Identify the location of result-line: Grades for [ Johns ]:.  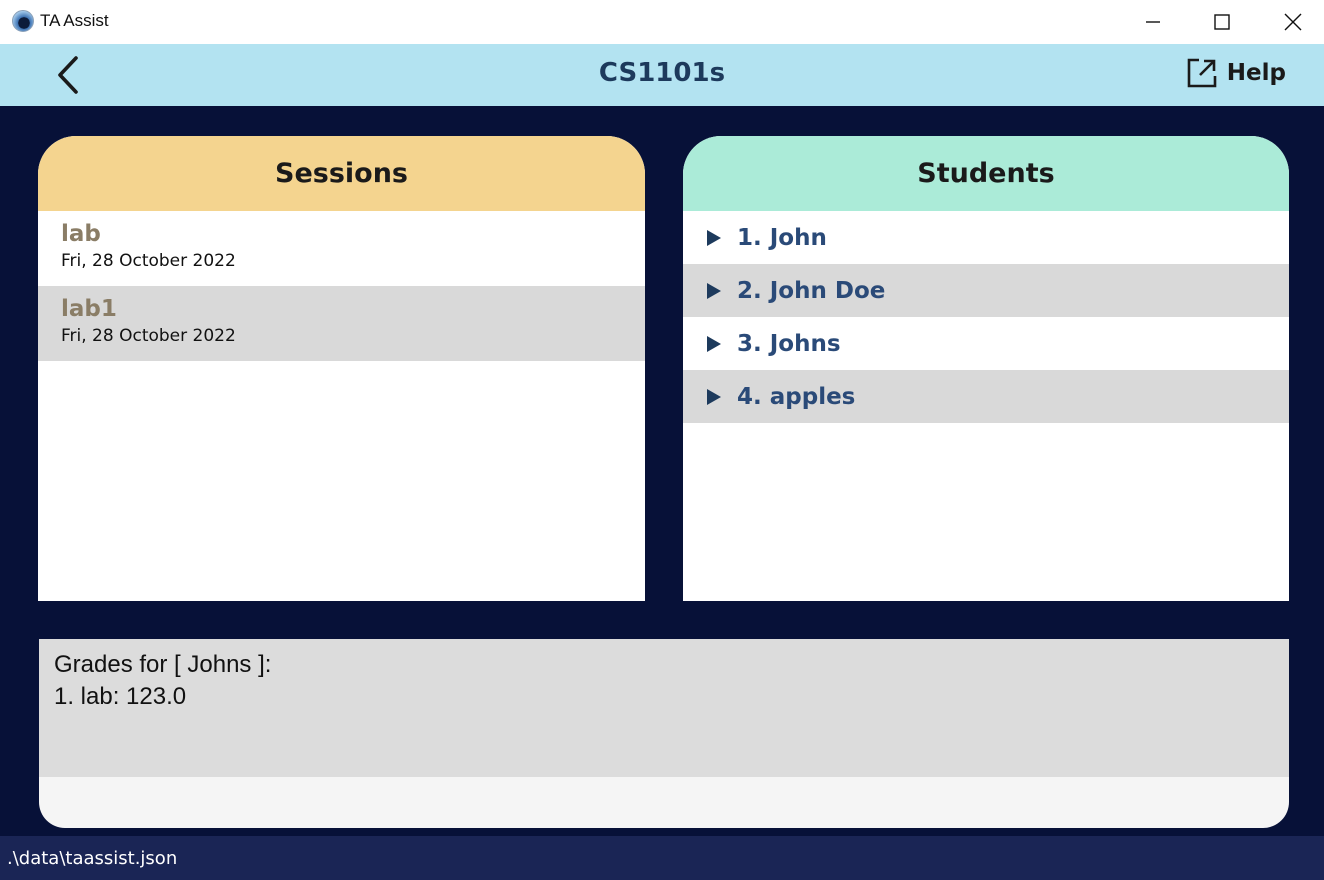
(163, 664).